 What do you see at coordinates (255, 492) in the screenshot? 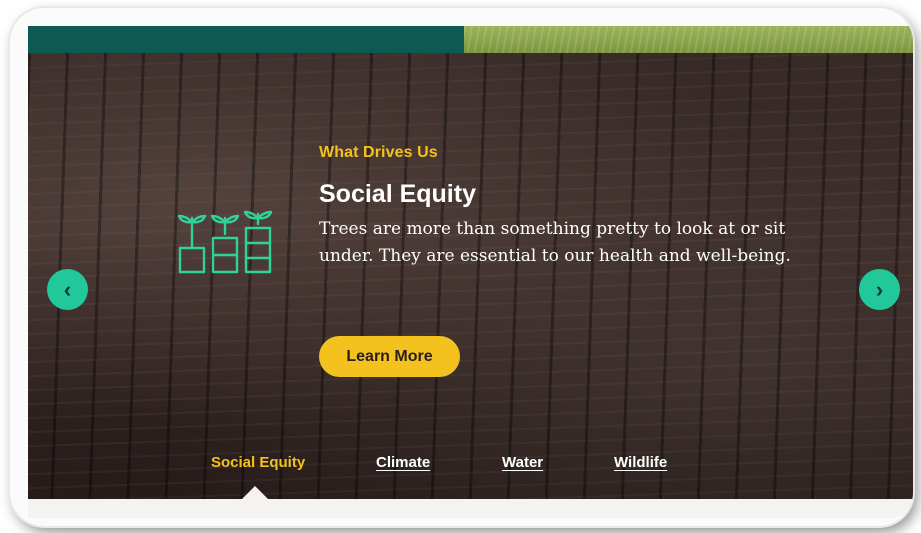
I see `active-tab-indicator` at bounding box center [255, 492].